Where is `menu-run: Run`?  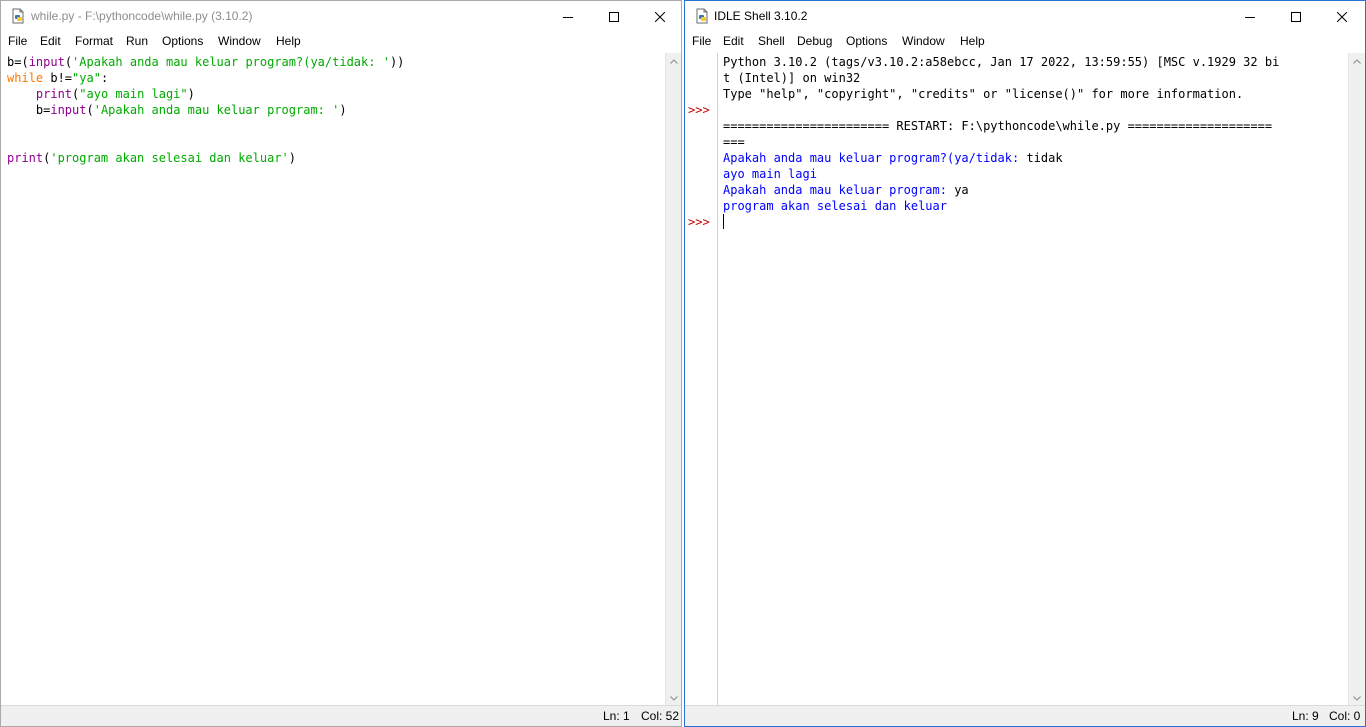 menu-run: Run is located at coordinates (137, 41).